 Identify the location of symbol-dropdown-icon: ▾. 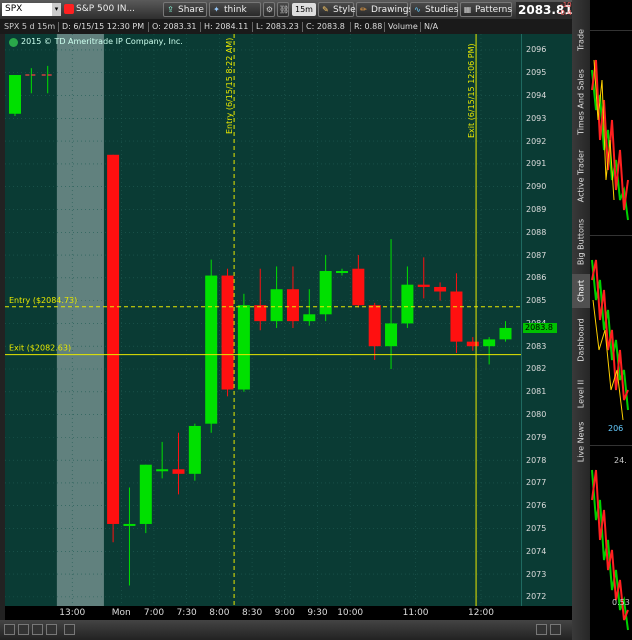
(56, 9).